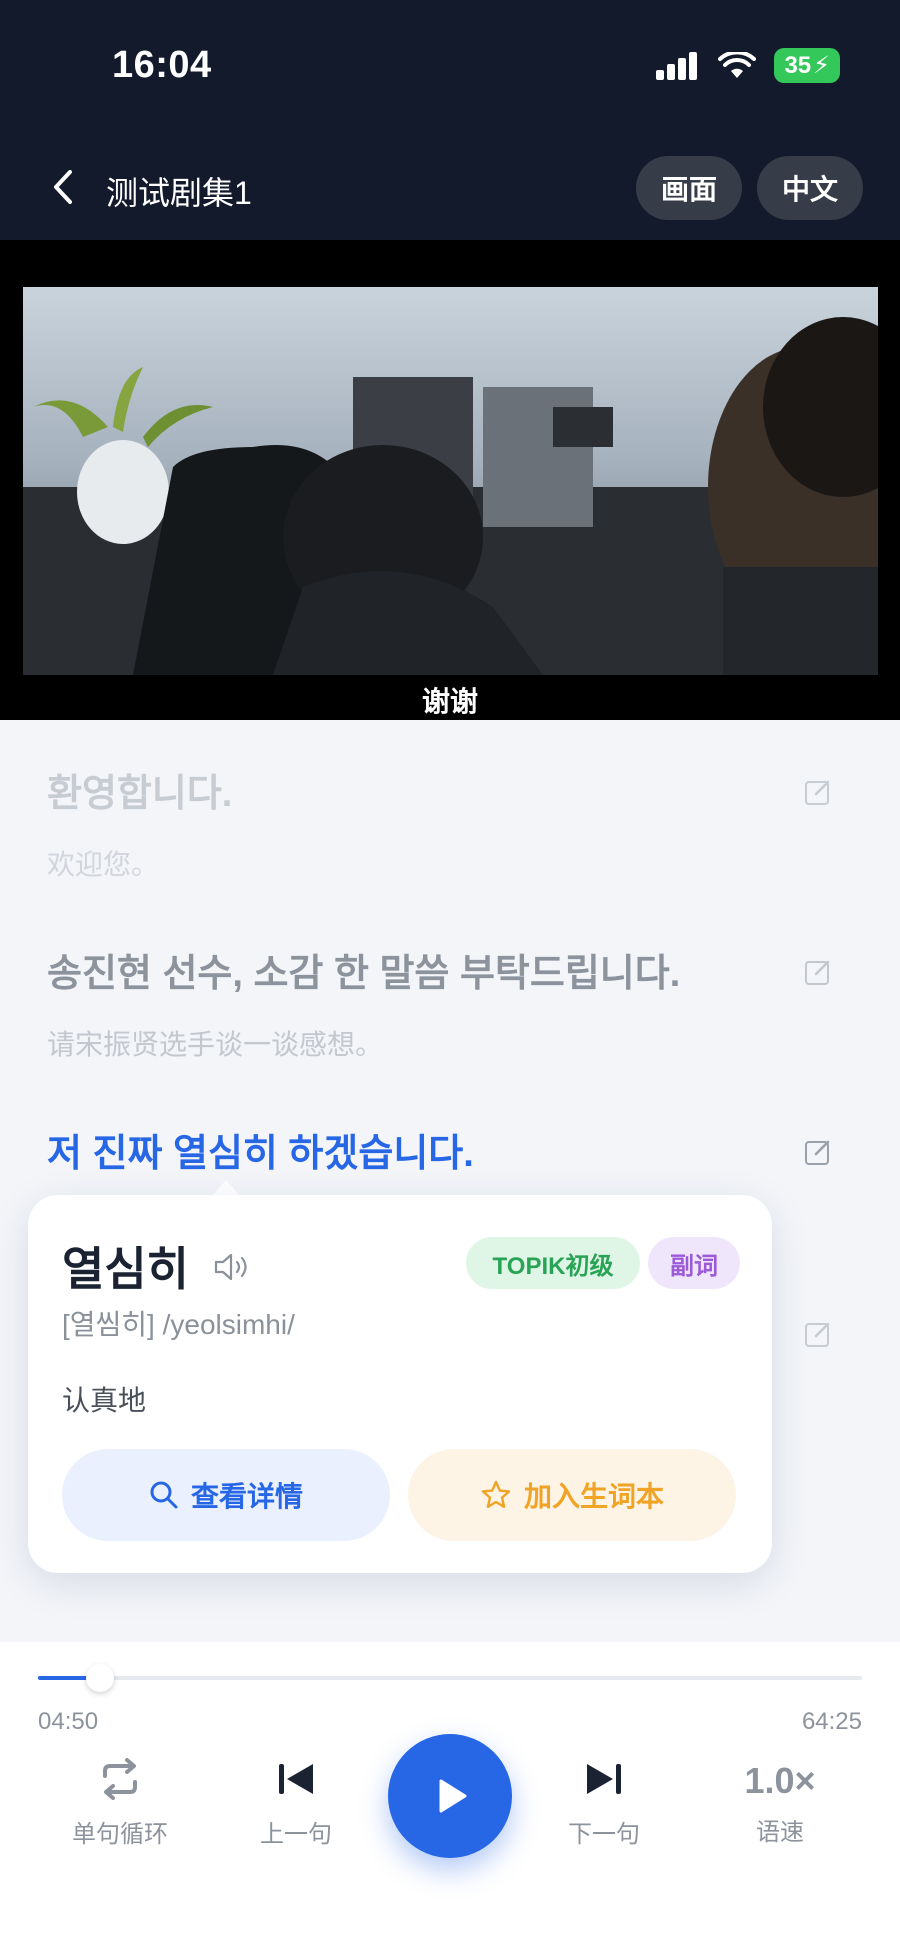 This screenshot has width=900, height=1951. Describe the element at coordinates (296, 1802) in the screenshot. I see `previous-sentence-button: 上一句` at that location.